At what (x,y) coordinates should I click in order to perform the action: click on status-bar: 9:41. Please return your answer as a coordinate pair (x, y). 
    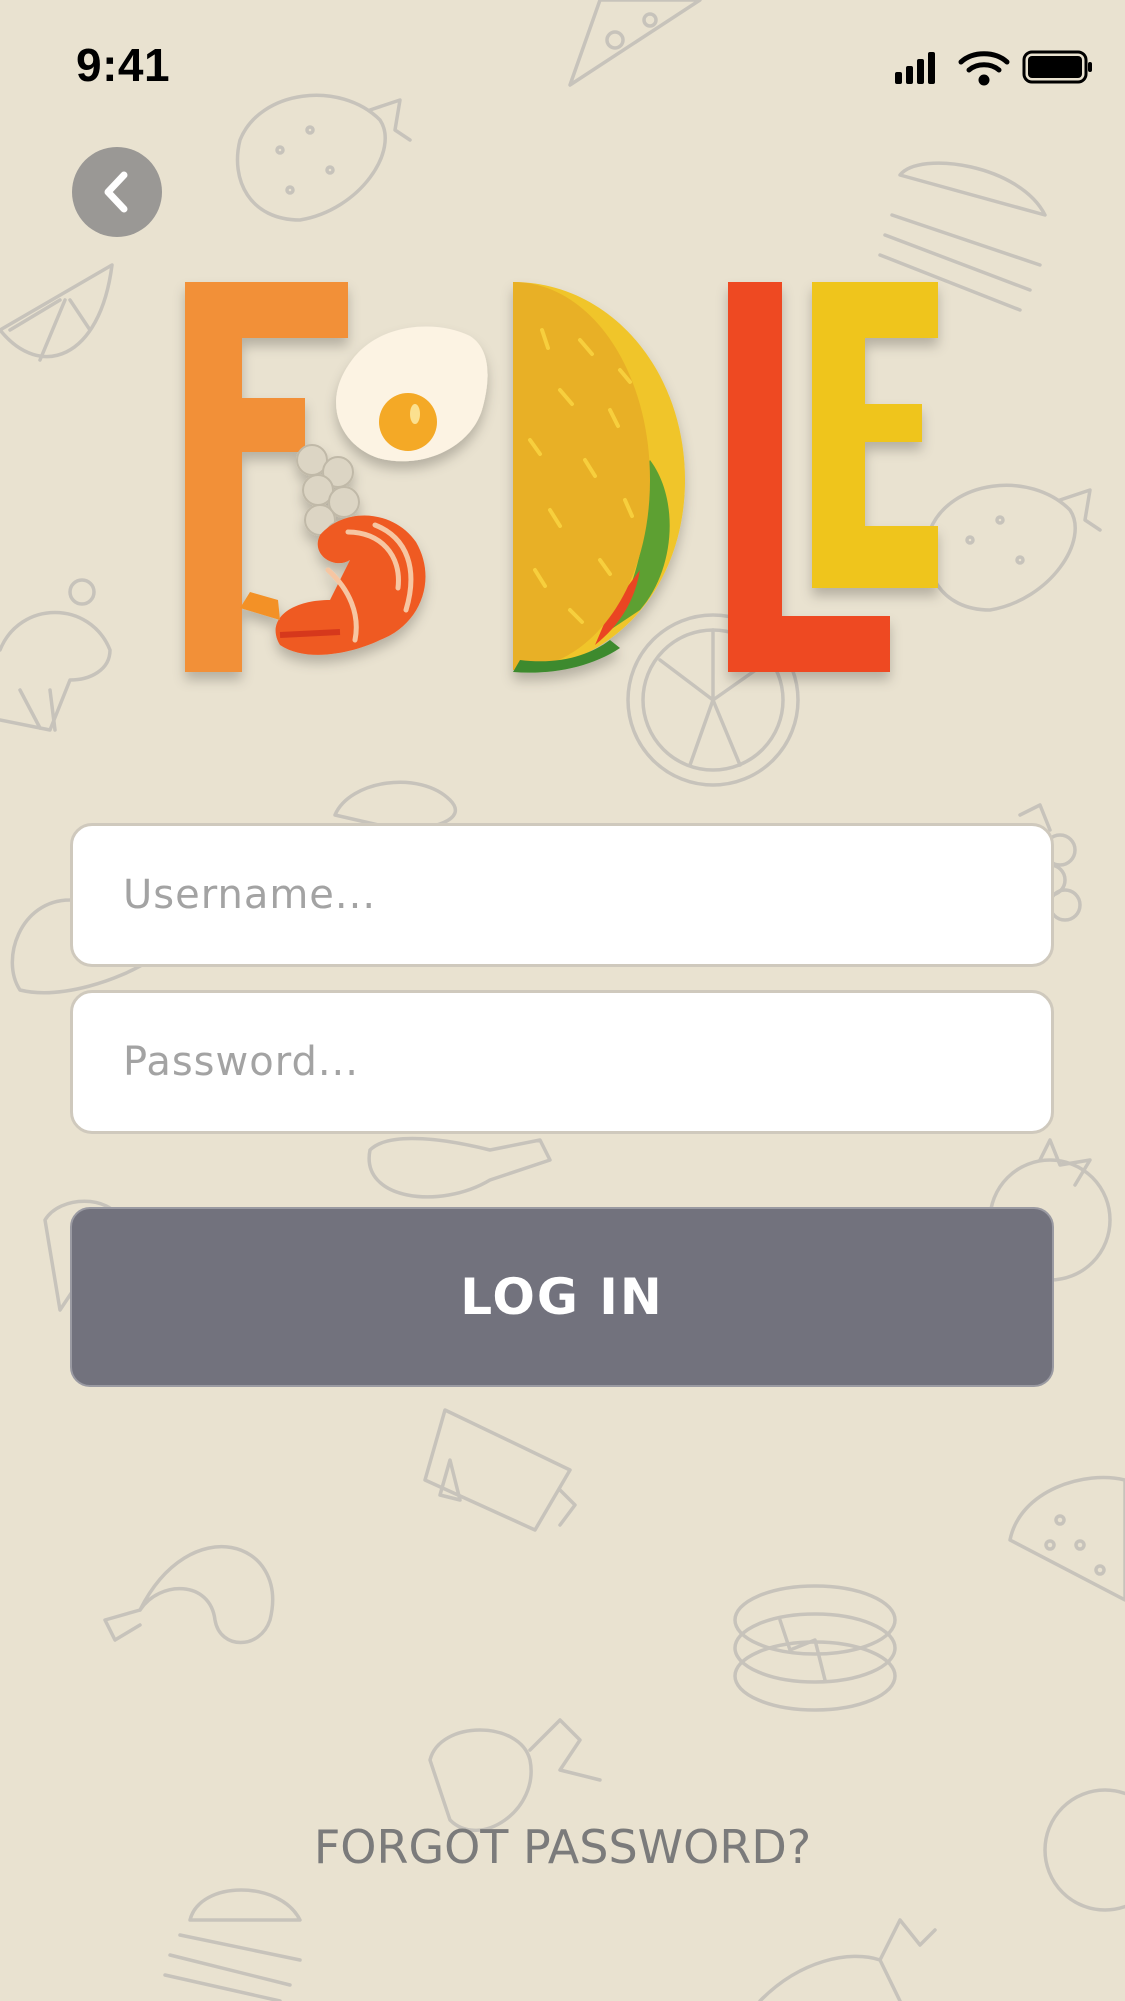
    Looking at the image, I should click on (562, 70).